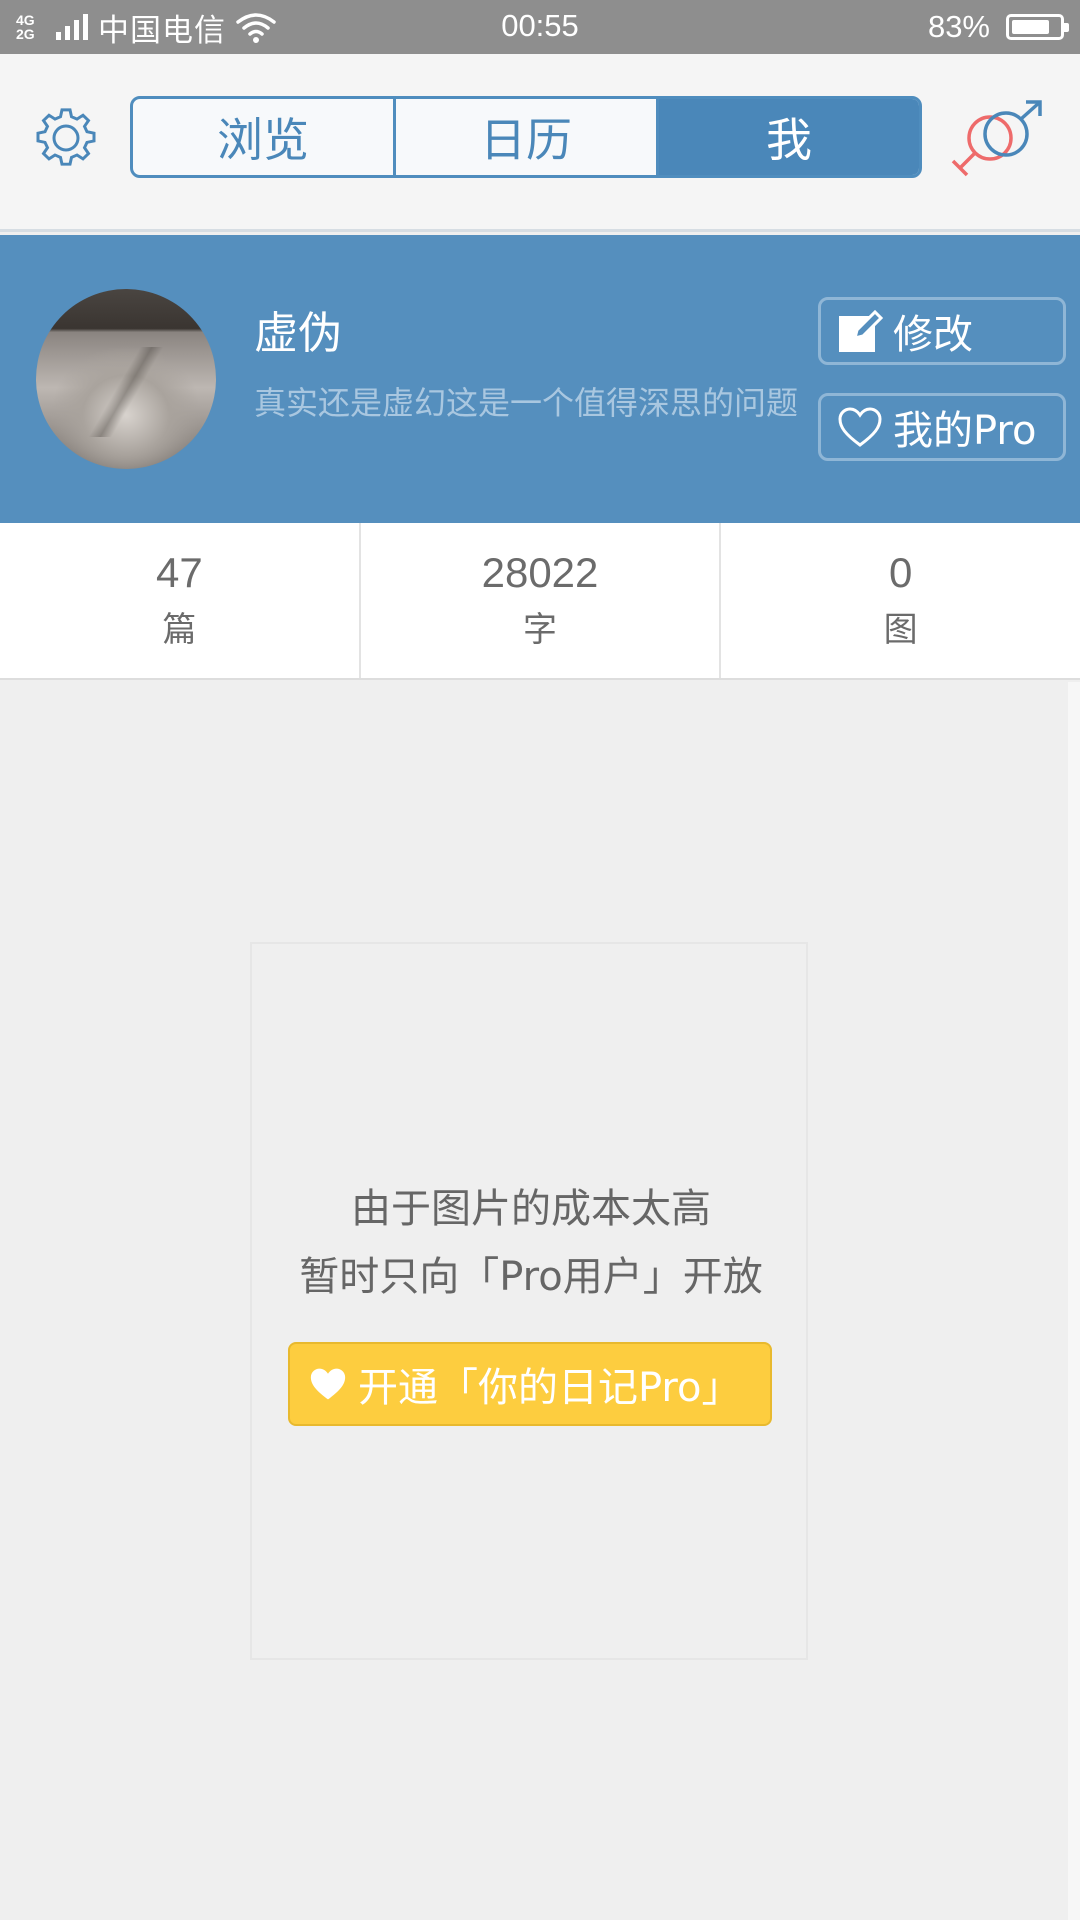 Image resolution: width=1080 pixels, height=1920 pixels. What do you see at coordinates (860, 427) in the screenshot?
I see `heart-outline-icon` at bounding box center [860, 427].